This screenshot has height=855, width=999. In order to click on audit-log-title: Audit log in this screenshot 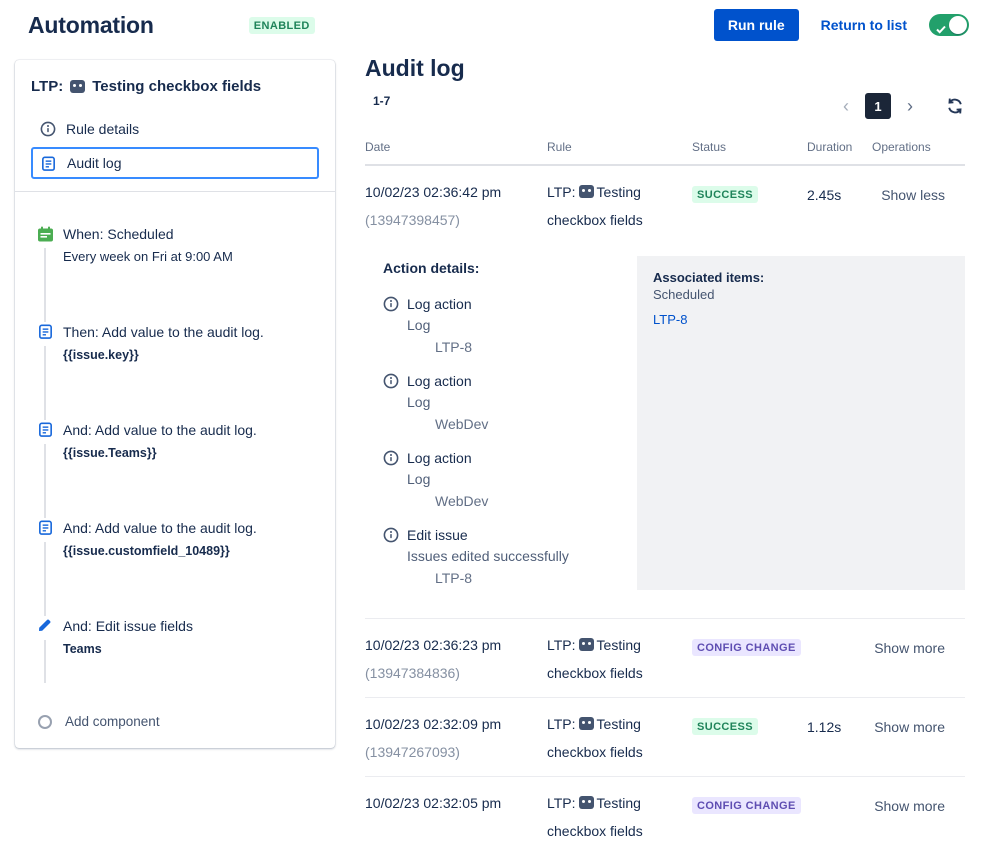, I will do `click(415, 68)`.